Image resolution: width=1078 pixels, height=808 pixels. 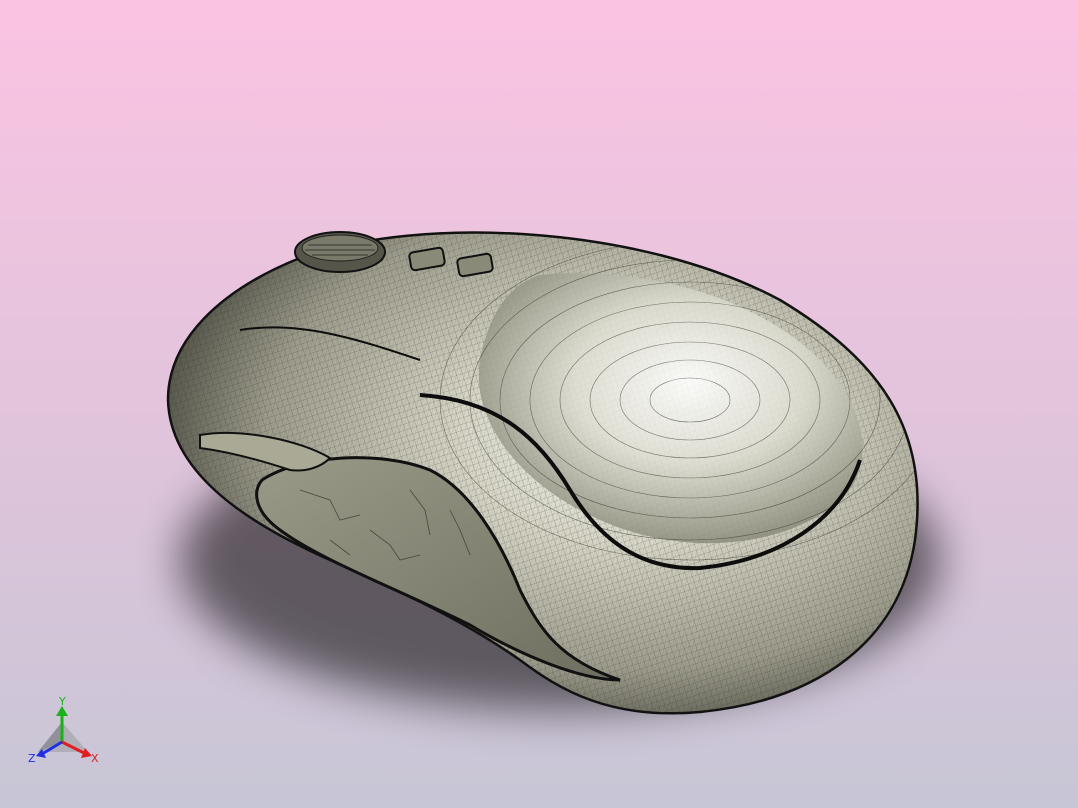 What do you see at coordinates (62, 701) in the screenshot?
I see `y-axis-label: Y` at bounding box center [62, 701].